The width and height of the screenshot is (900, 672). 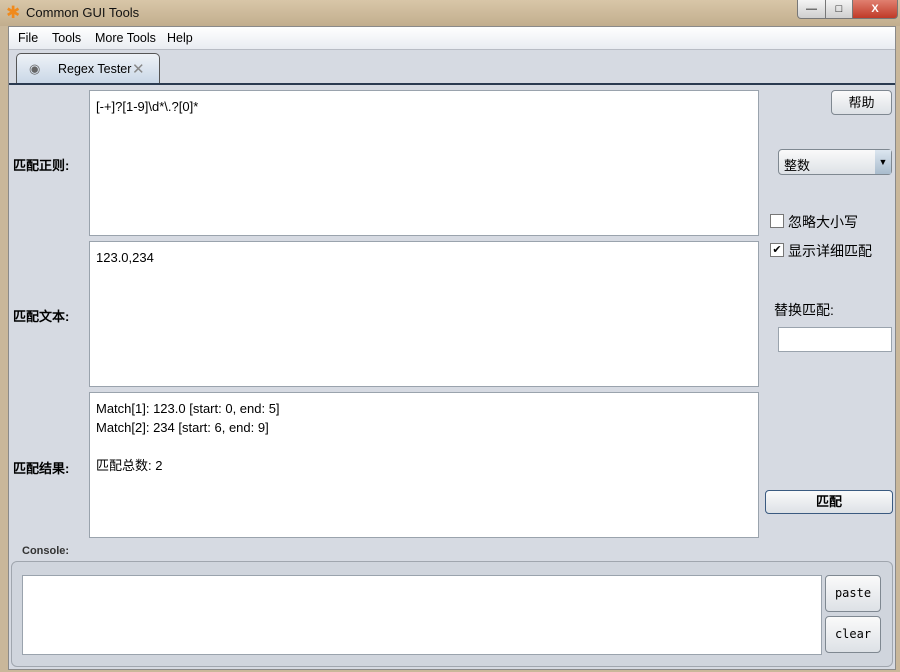 I want to click on minimize-button: —, so click(x=811, y=9).